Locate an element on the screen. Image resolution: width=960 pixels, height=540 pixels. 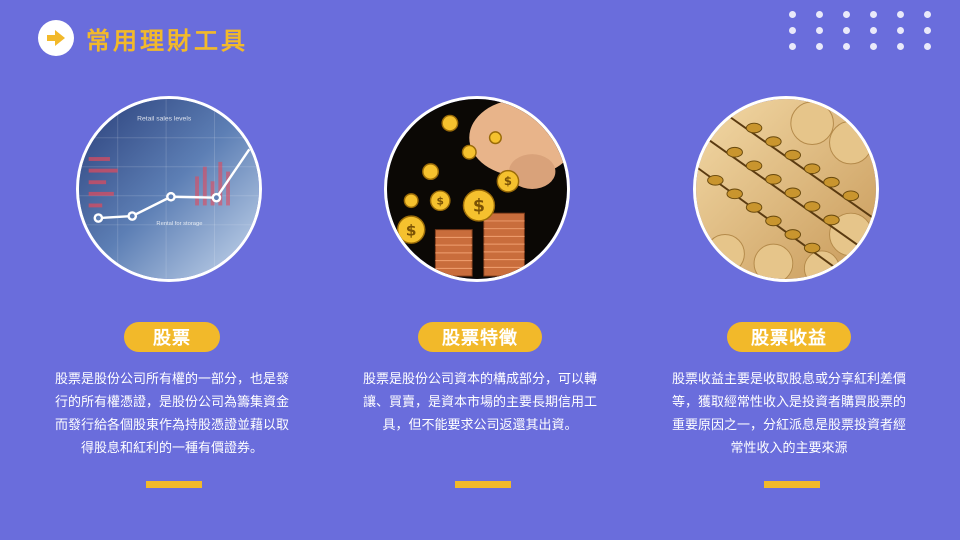
card-title-stock-features: 股票特徵 is located at coordinates (480, 337).